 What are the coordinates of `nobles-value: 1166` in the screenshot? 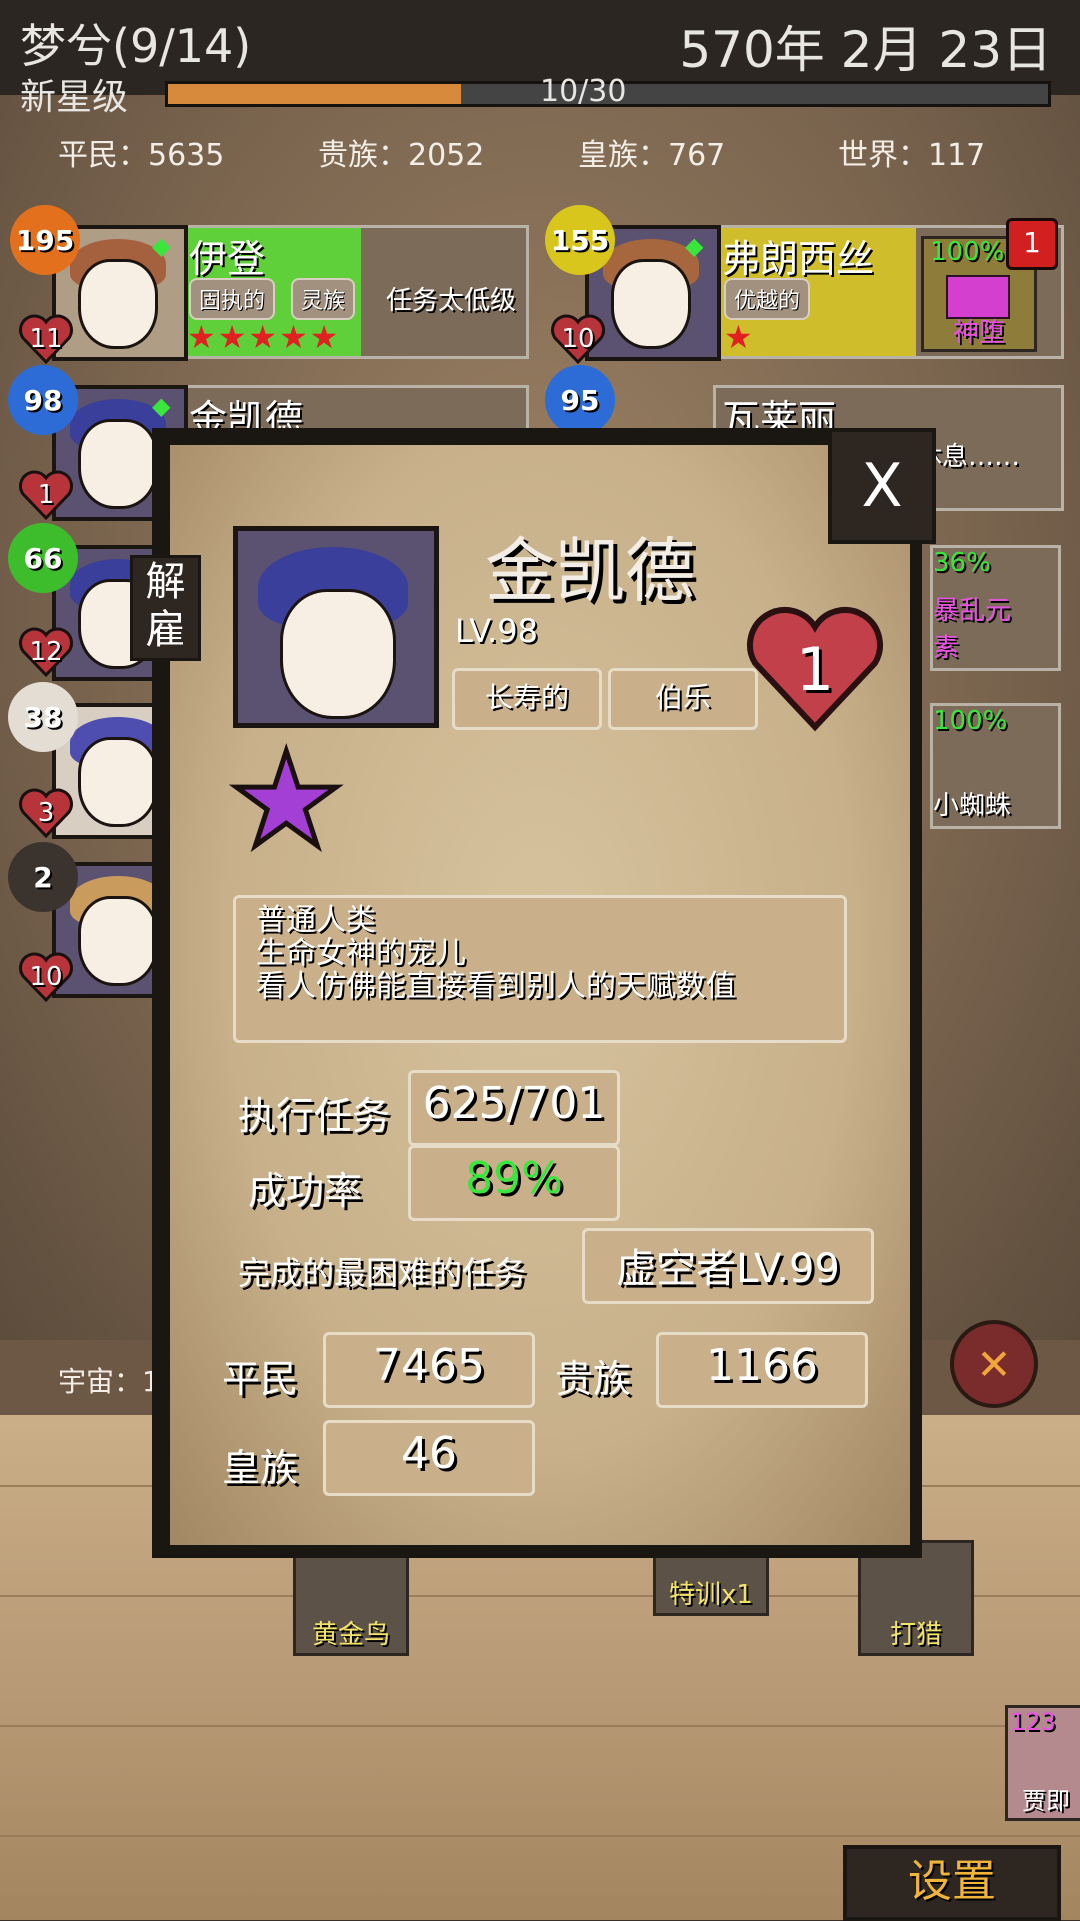 It's located at (762, 1365).